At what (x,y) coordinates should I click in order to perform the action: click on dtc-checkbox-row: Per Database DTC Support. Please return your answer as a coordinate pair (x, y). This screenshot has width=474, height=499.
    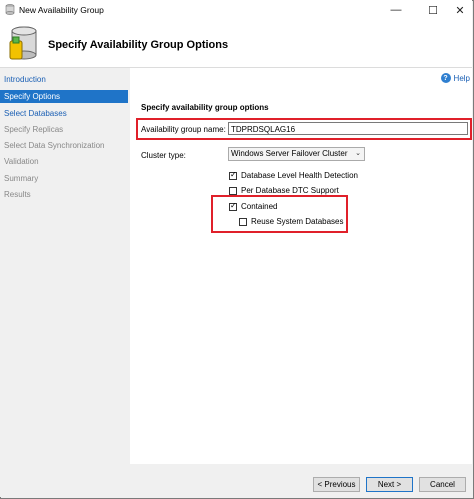
    Looking at the image, I should click on (284, 190).